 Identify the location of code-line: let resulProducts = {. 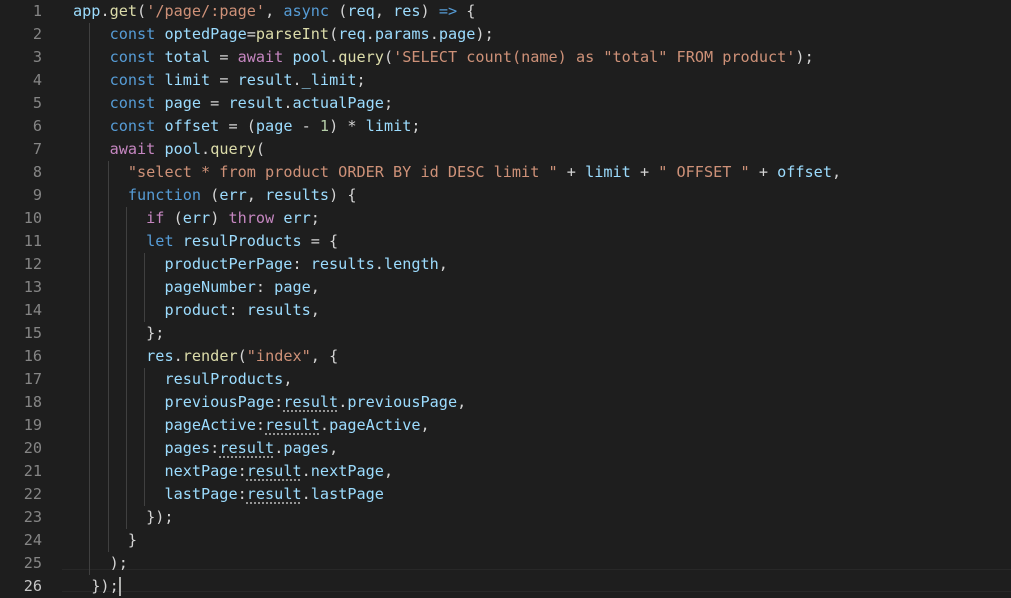
(205, 241).